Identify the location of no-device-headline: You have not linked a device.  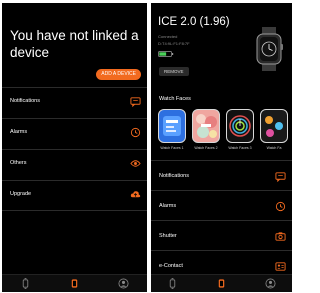
(74, 44).